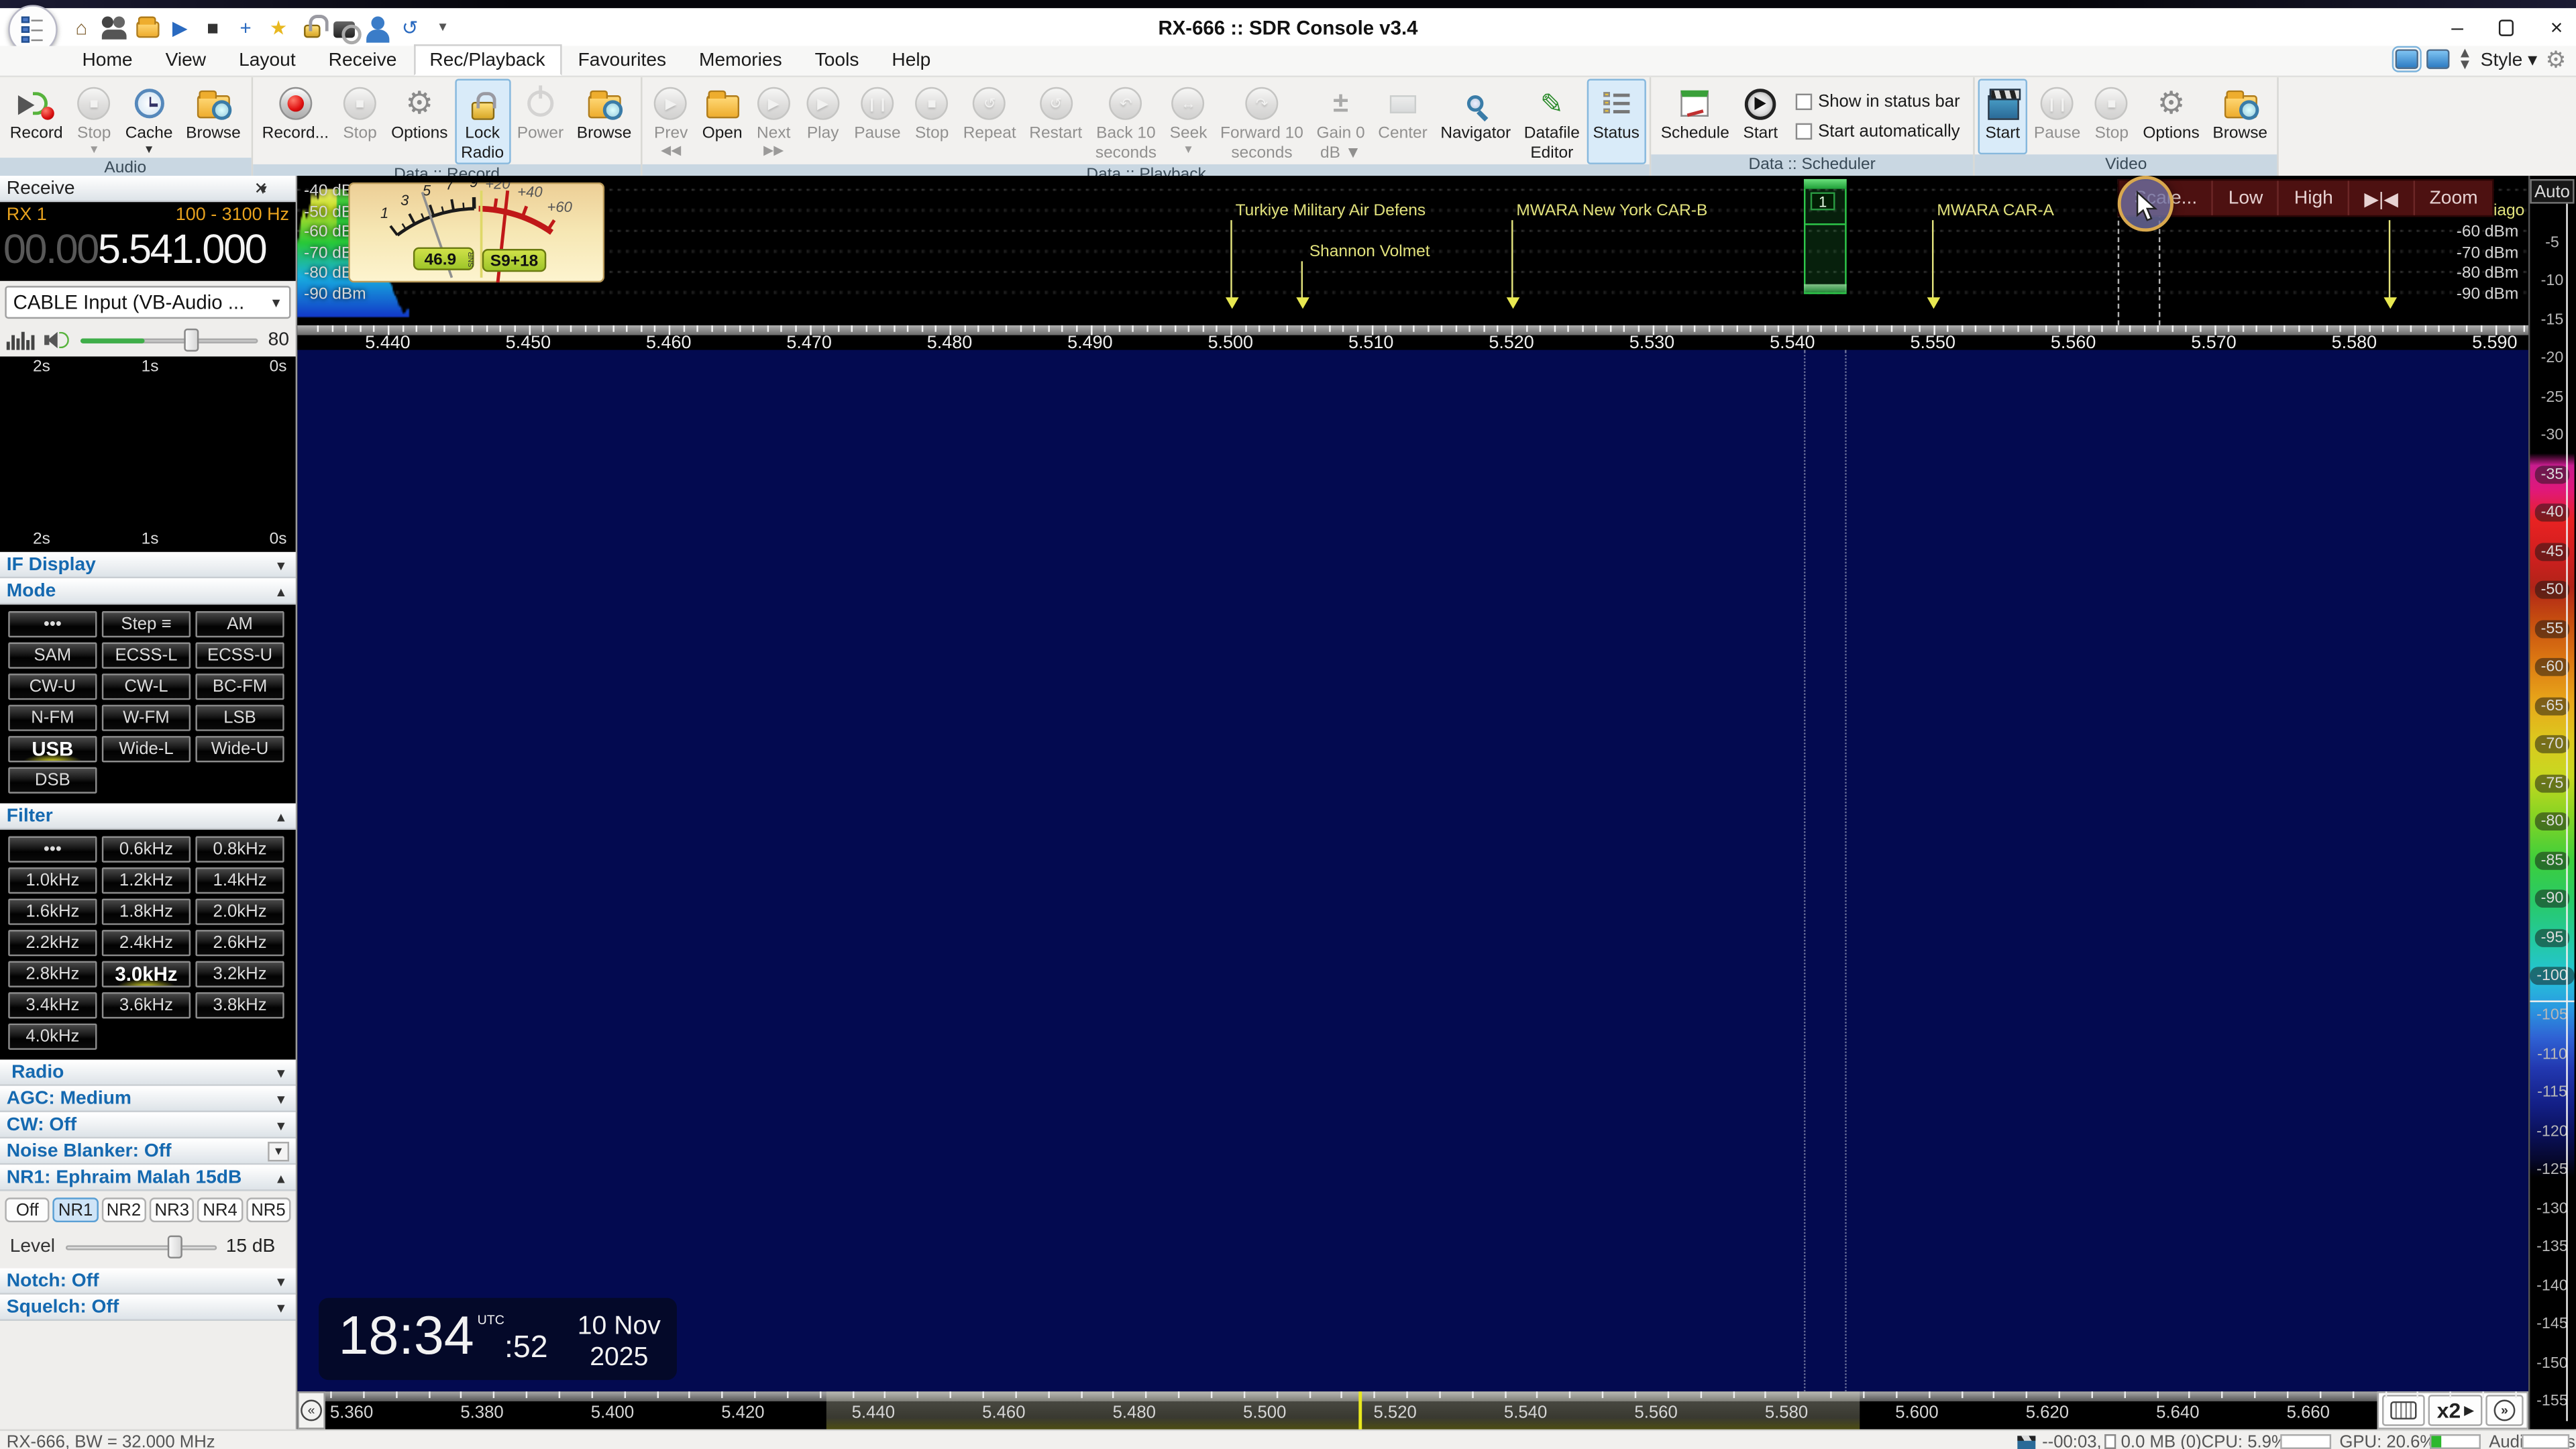  What do you see at coordinates (213, 27) in the screenshot?
I see `stop-icon: ■` at bounding box center [213, 27].